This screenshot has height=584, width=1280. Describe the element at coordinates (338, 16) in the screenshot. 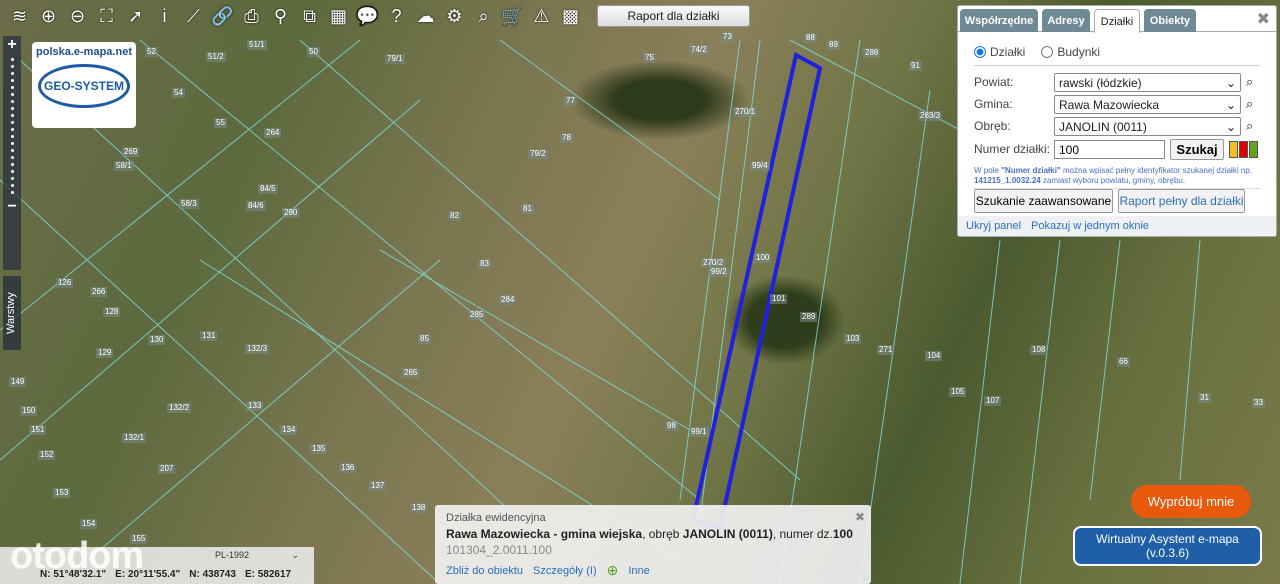

I see `layout-icon: ▦` at that location.